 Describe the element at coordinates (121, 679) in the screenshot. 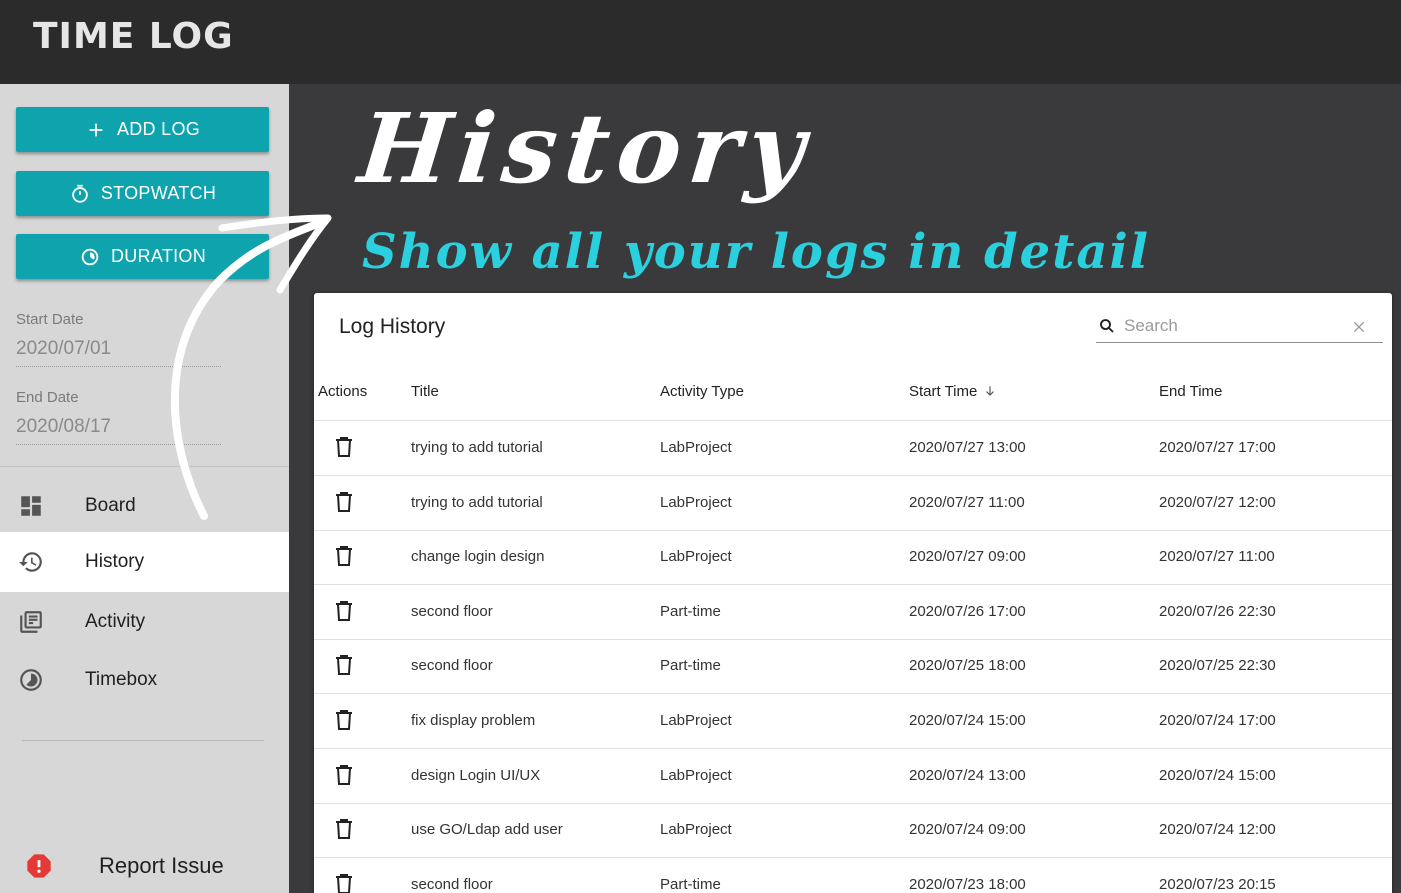

I see `sidebar-item-label: Timebox` at that location.